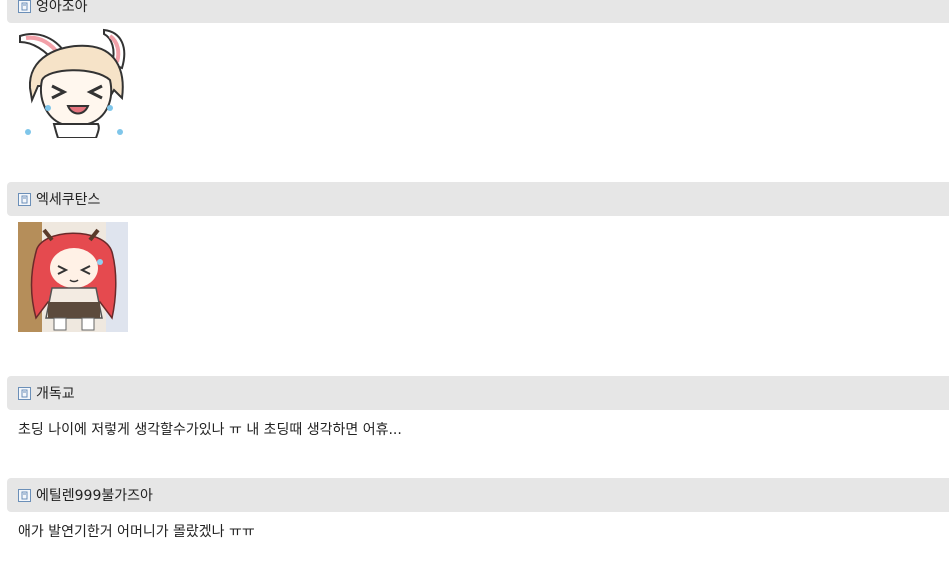 The image size is (949, 571). I want to click on crying-red-hair-girl-emoticon, so click(73, 277).